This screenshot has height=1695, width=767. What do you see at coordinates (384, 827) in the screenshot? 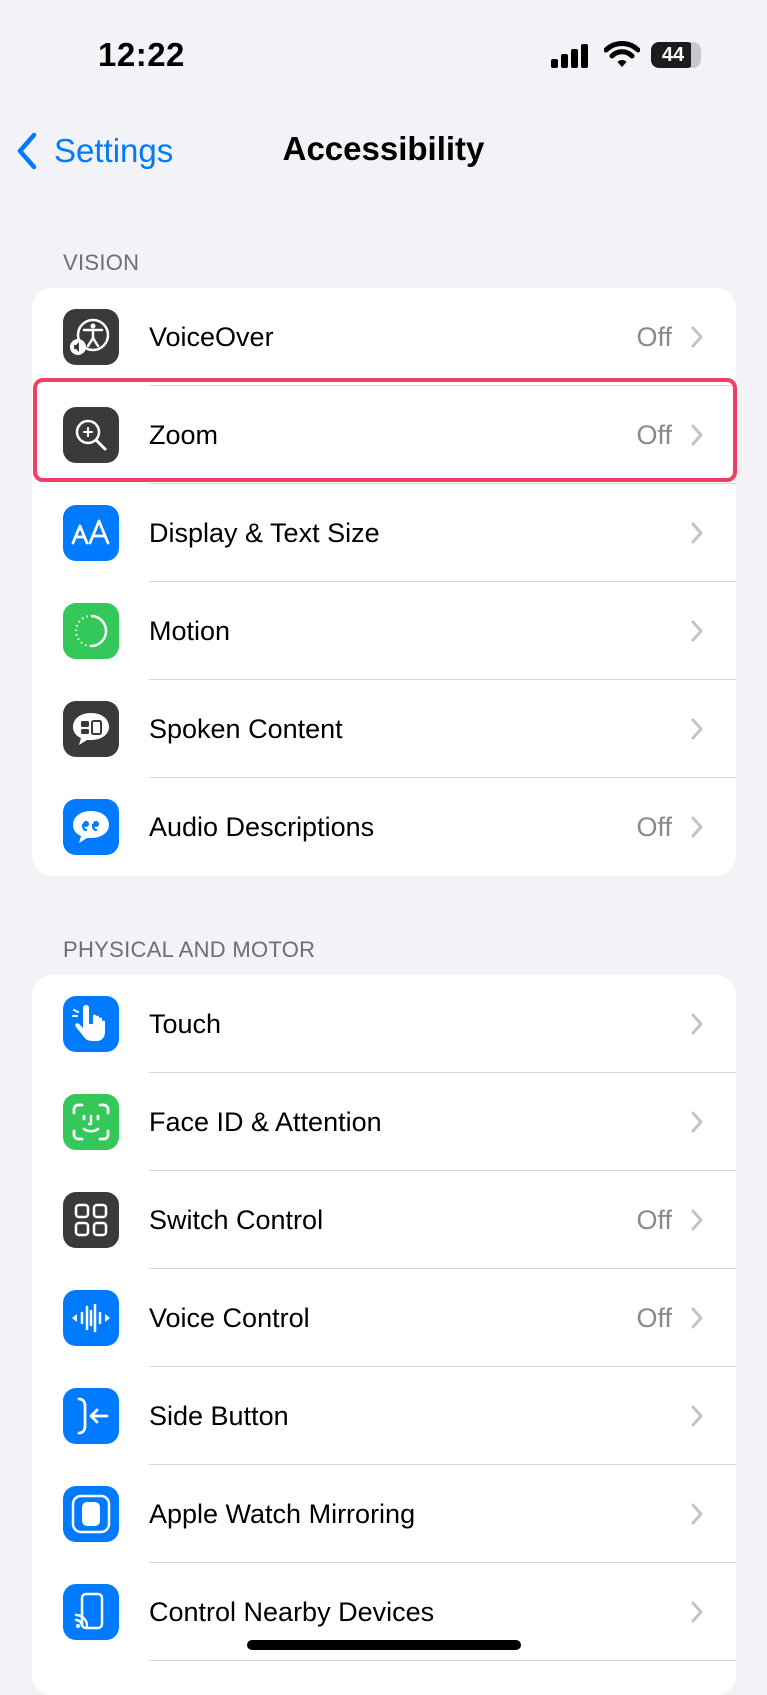
I see `row-audio-descriptions: Audio Descriptions Off` at bounding box center [384, 827].